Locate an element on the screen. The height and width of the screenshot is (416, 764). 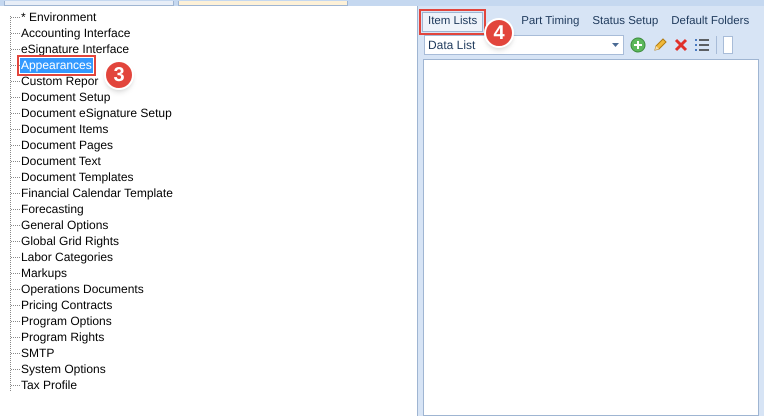
tree-item: Accounting Interface is located at coordinates (76, 33).